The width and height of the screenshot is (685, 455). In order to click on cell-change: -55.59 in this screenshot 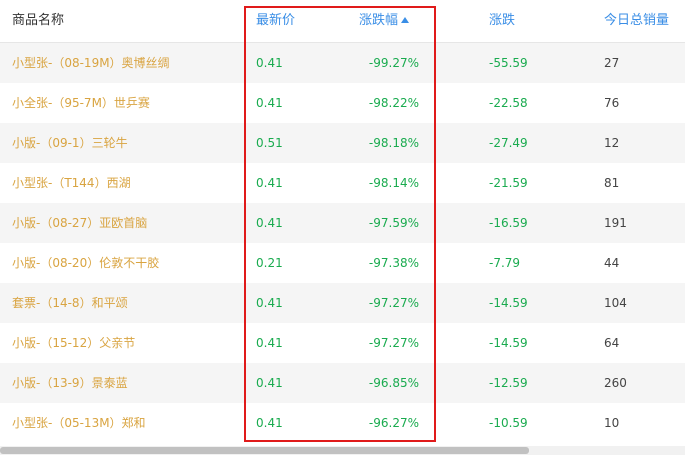, I will do `click(508, 63)`.